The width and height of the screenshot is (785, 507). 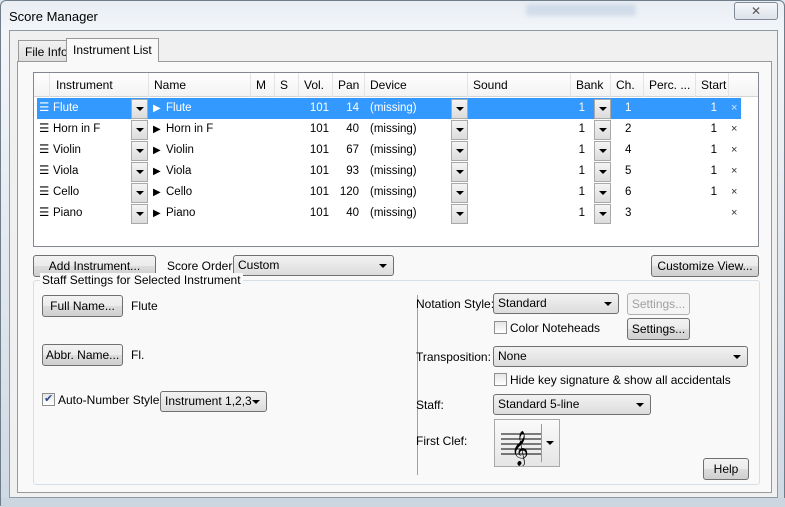 What do you see at coordinates (48, 399) in the screenshot?
I see `auto-number-checkbox: ✔` at bounding box center [48, 399].